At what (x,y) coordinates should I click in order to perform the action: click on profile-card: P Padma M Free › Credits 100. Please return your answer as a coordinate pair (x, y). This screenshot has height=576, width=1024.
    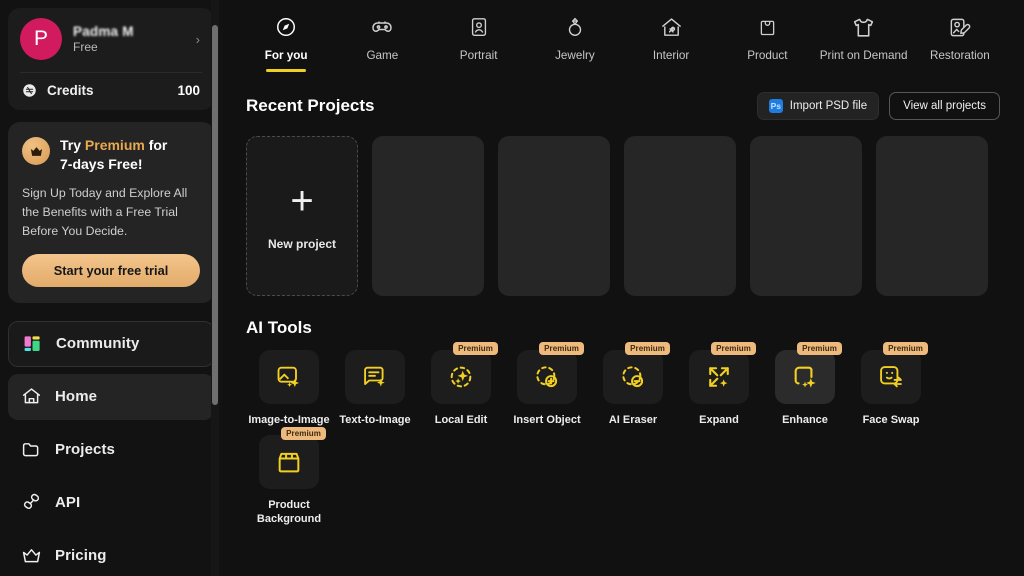
    Looking at the image, I should click on (111, 59).